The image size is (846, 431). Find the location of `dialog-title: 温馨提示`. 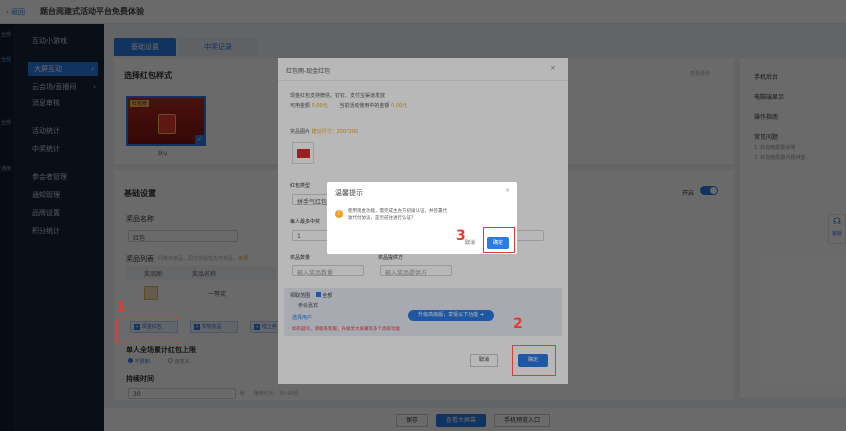

dialog-title: 温馨提示 is located at coordinates (349, 193).